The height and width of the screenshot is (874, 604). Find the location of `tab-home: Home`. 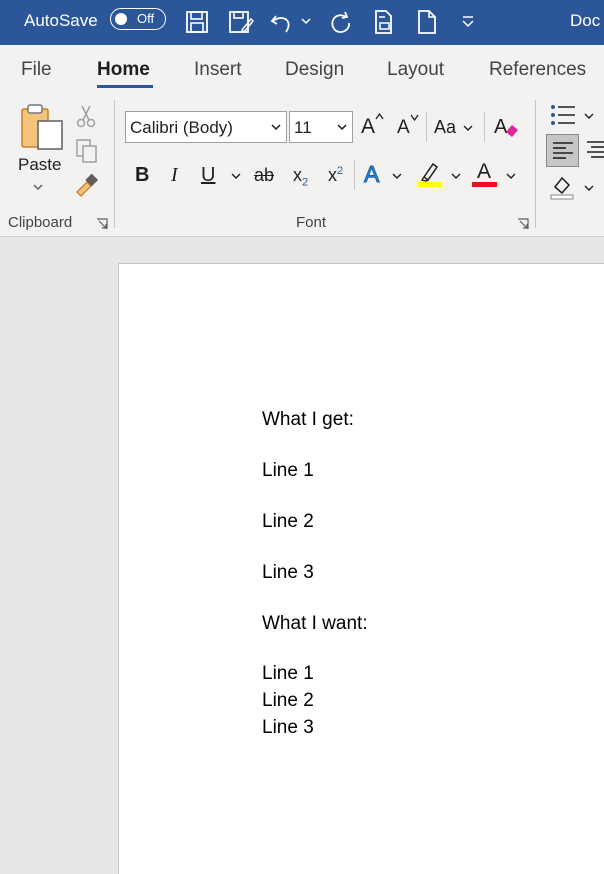

tab-home: Home is located at coordinates (123, 70).